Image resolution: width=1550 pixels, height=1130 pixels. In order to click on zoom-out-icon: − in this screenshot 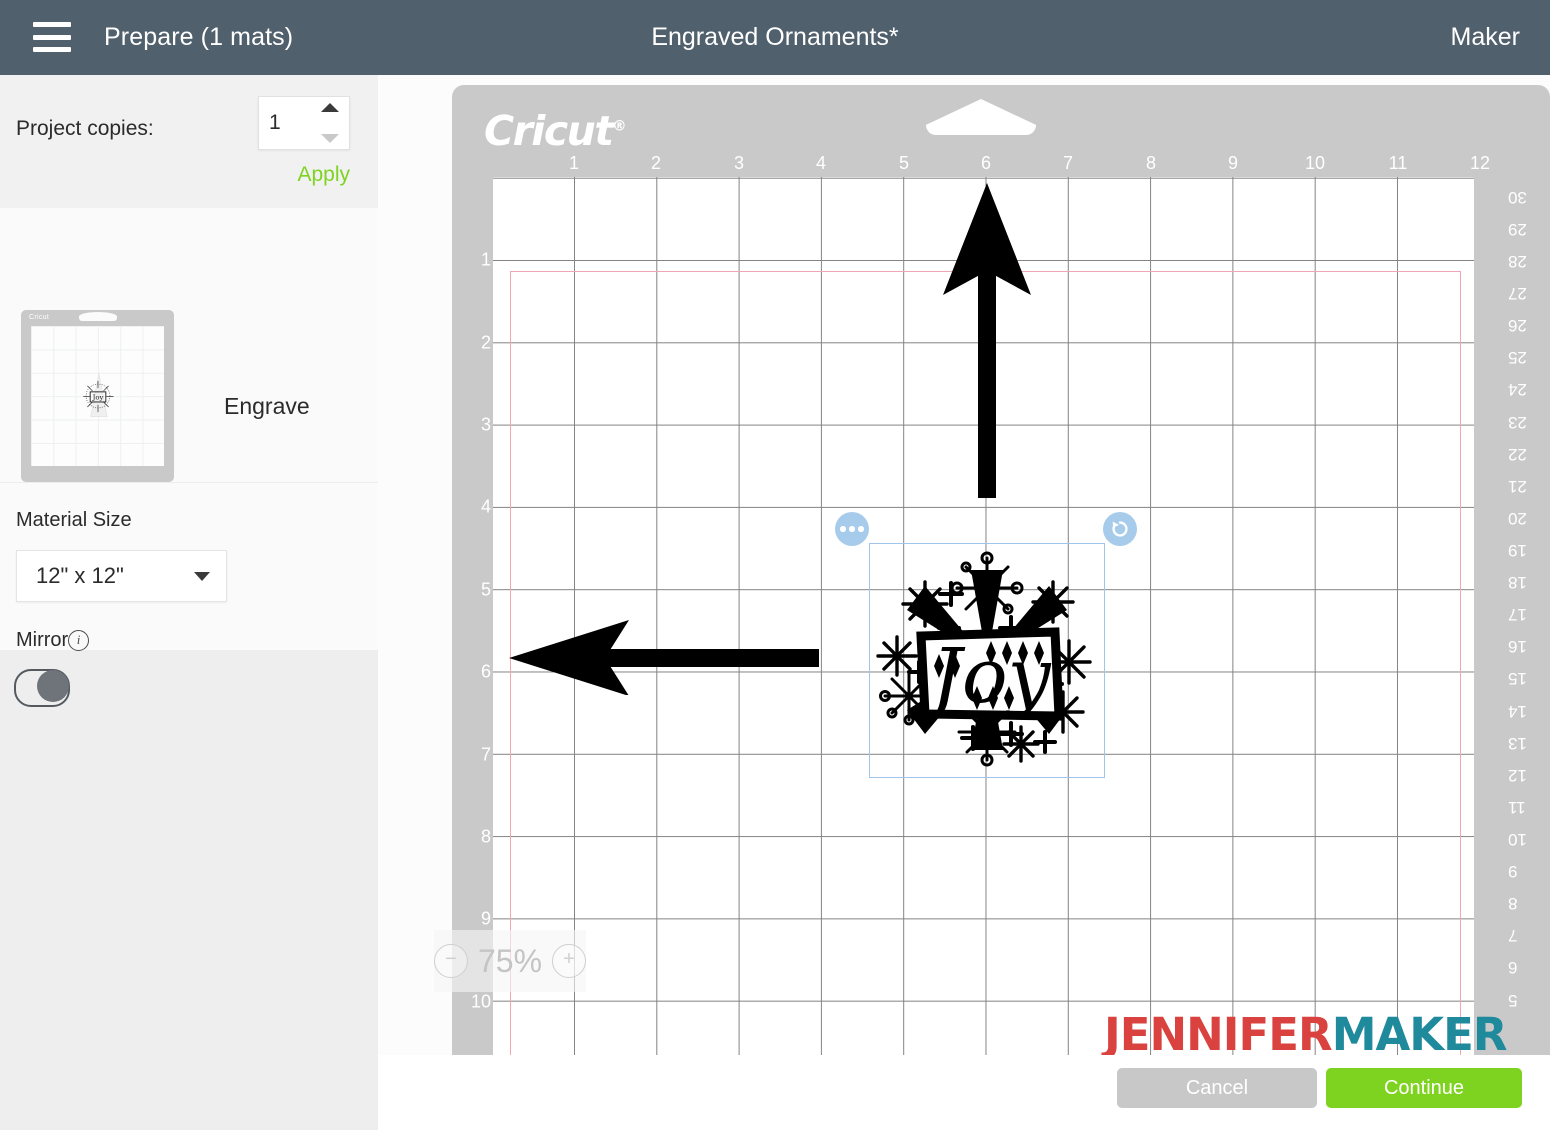, I will do `click(451, 961)`.